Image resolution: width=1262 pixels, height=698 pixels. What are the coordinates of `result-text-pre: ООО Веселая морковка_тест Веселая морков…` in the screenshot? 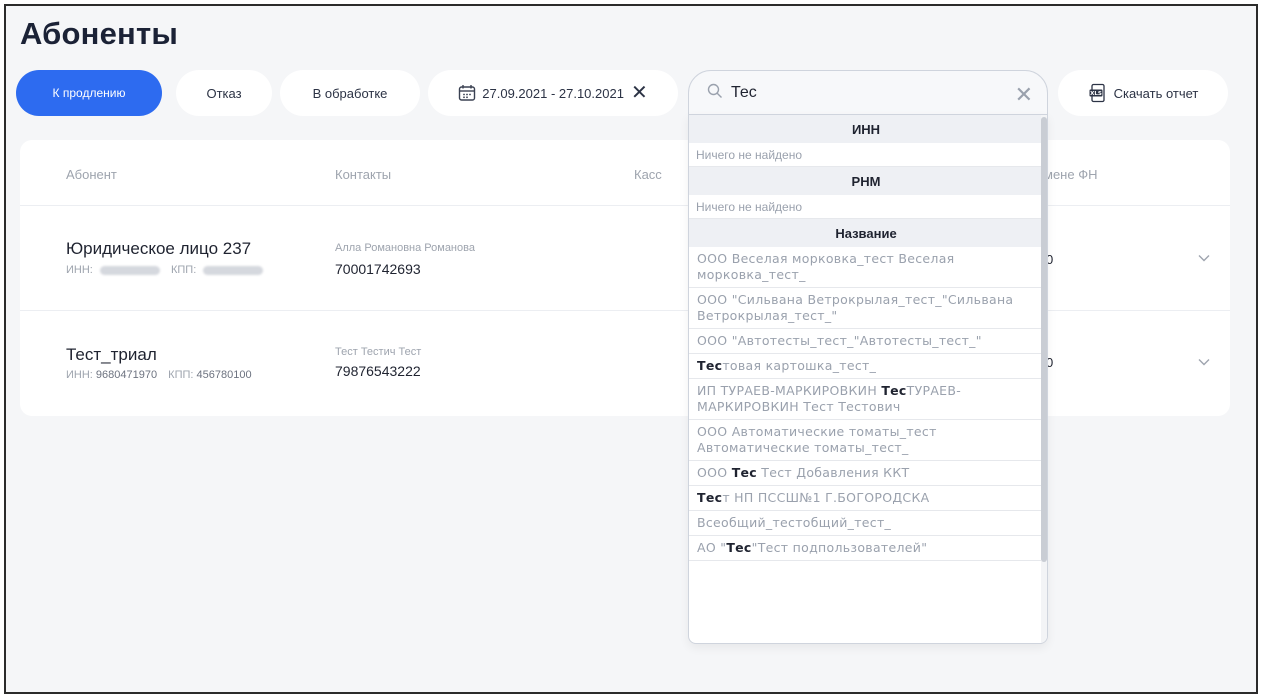 It's located at (826, 266).